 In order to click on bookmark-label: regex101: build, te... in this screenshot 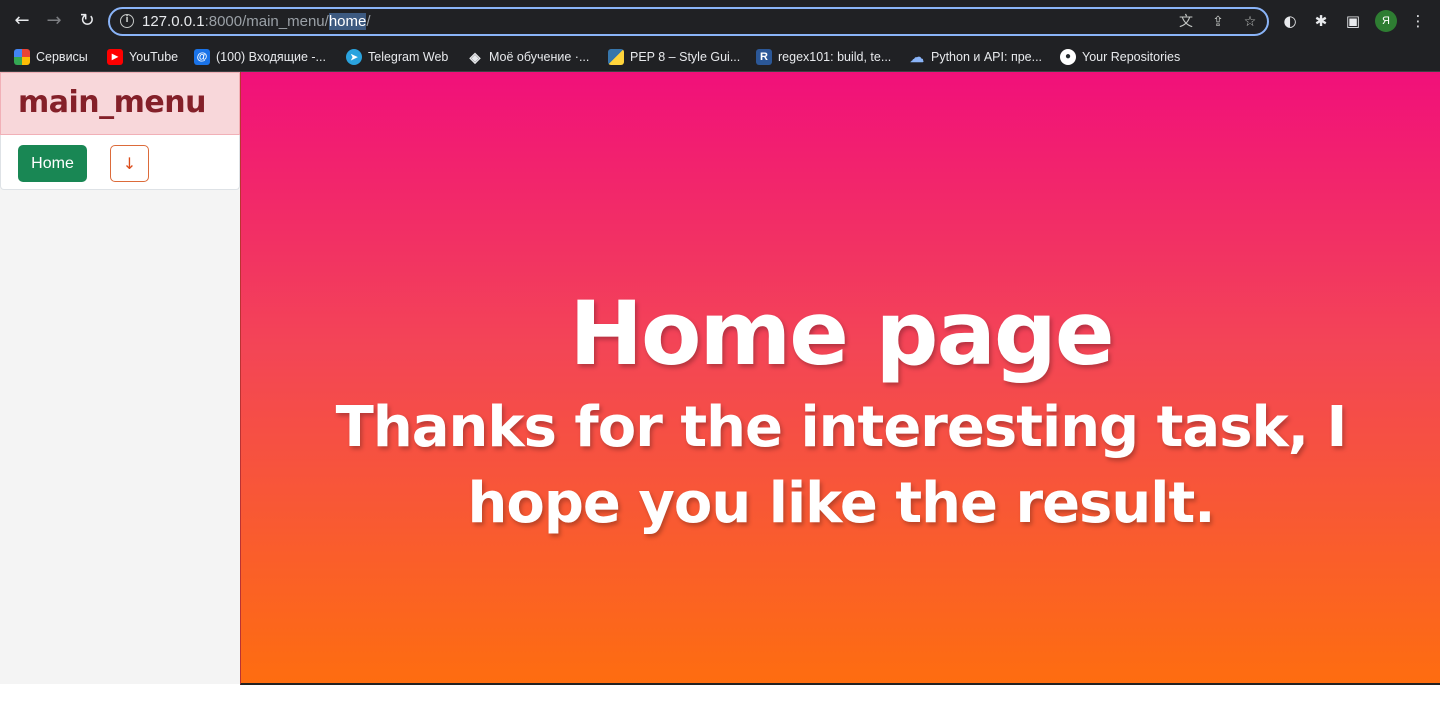, I will do `click(835, 57)`.